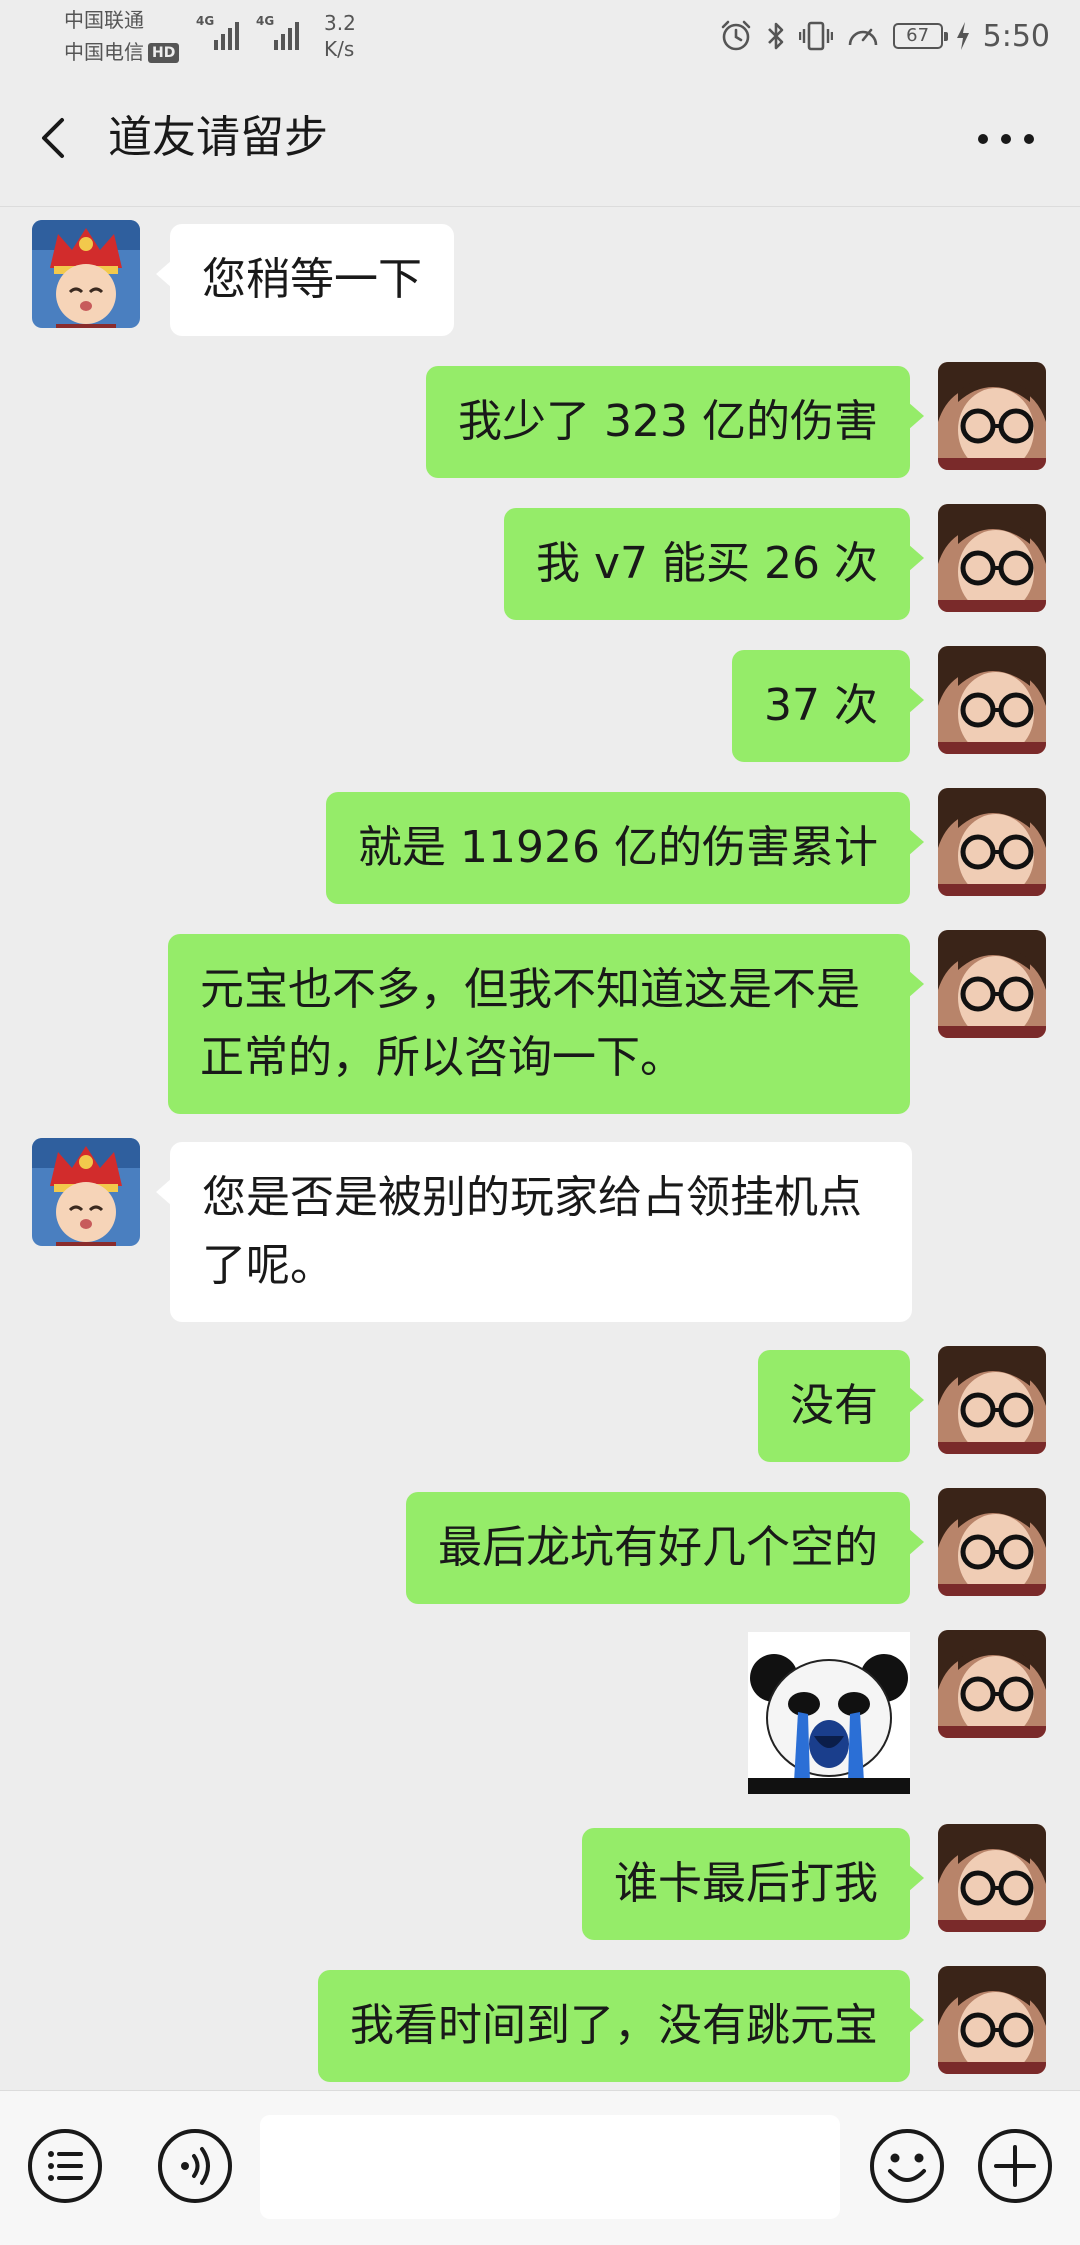  I want to click on menu-list-icon, so click(65, 2166).